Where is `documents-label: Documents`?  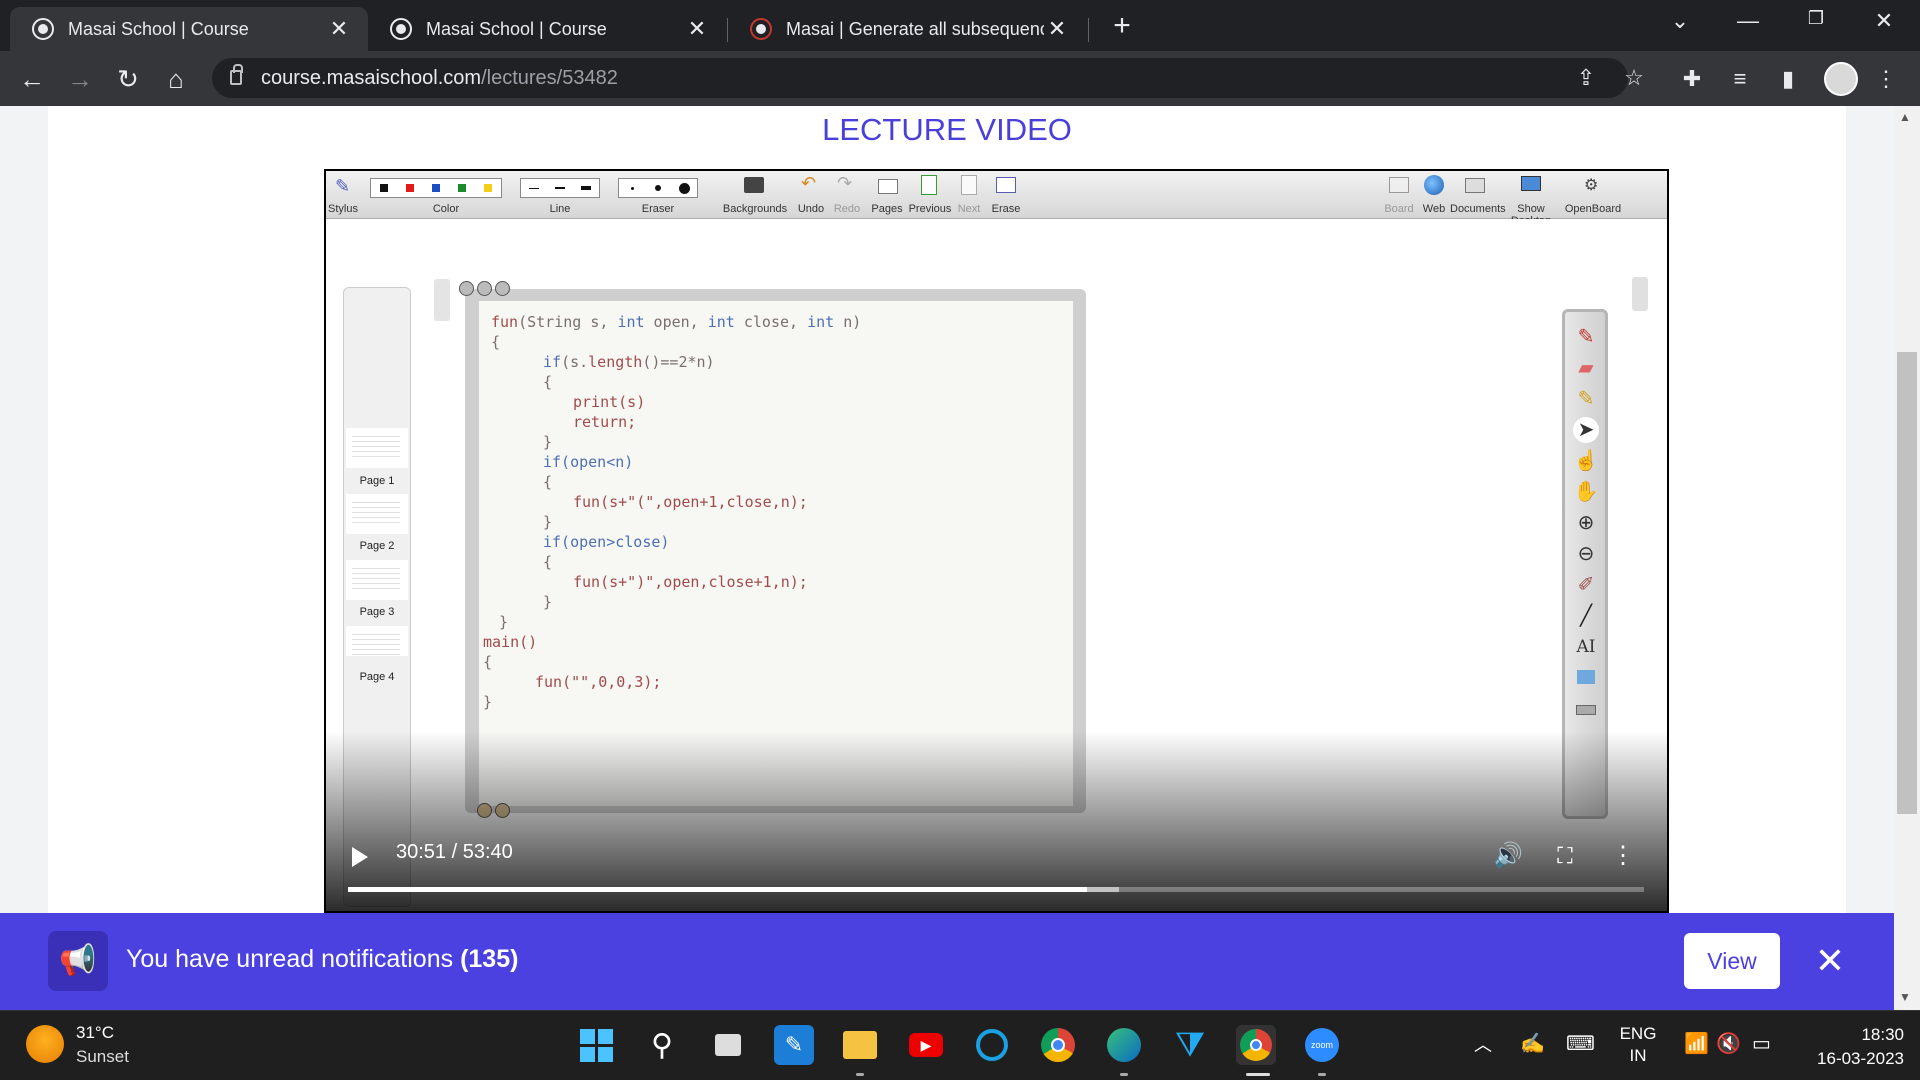
documents-label: Documents is located at coordinates (1478, 209).